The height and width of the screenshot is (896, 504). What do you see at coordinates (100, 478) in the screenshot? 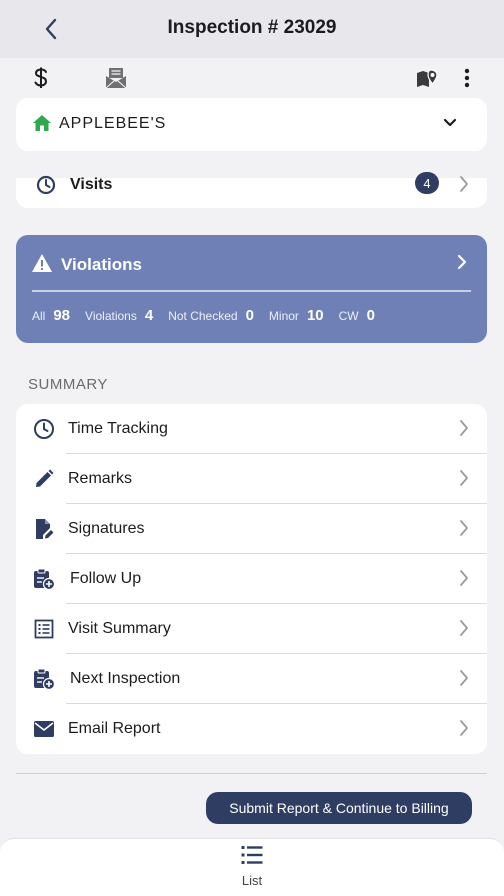
I see `summary-item-label: Remarks` at bounding box center [100, 478].